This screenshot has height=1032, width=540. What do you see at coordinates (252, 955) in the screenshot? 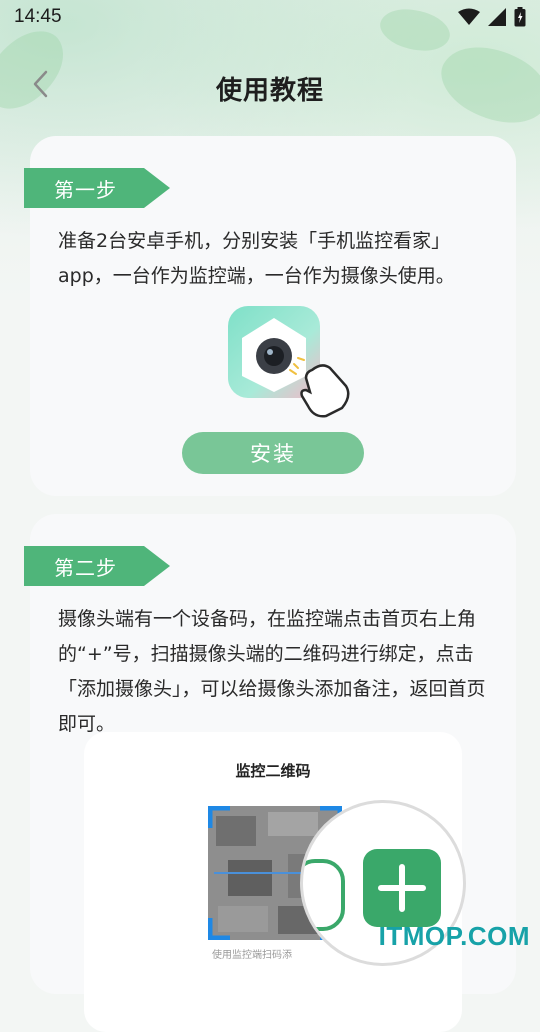
I see `qr-caption: 使用监控端扫码添` at bounding box center [252, 955].